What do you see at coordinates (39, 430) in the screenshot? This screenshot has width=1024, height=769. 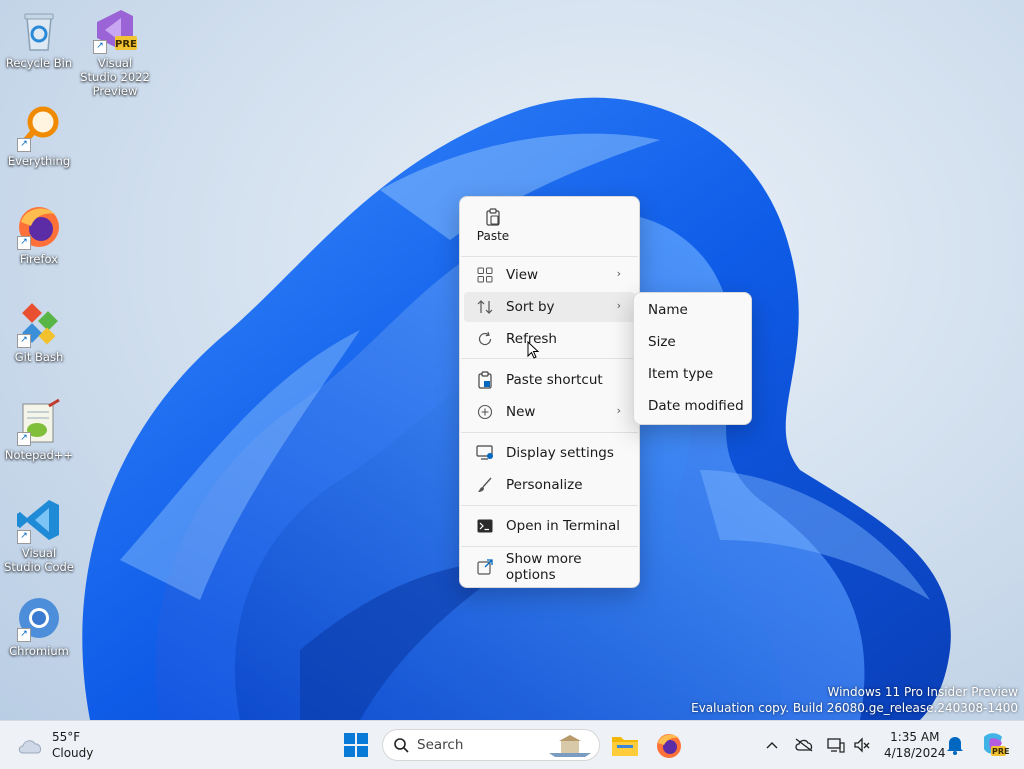 I see `desktop-icon-notepad-plus-plus: ↗ Notepad++` at bounding box center [39, 430].